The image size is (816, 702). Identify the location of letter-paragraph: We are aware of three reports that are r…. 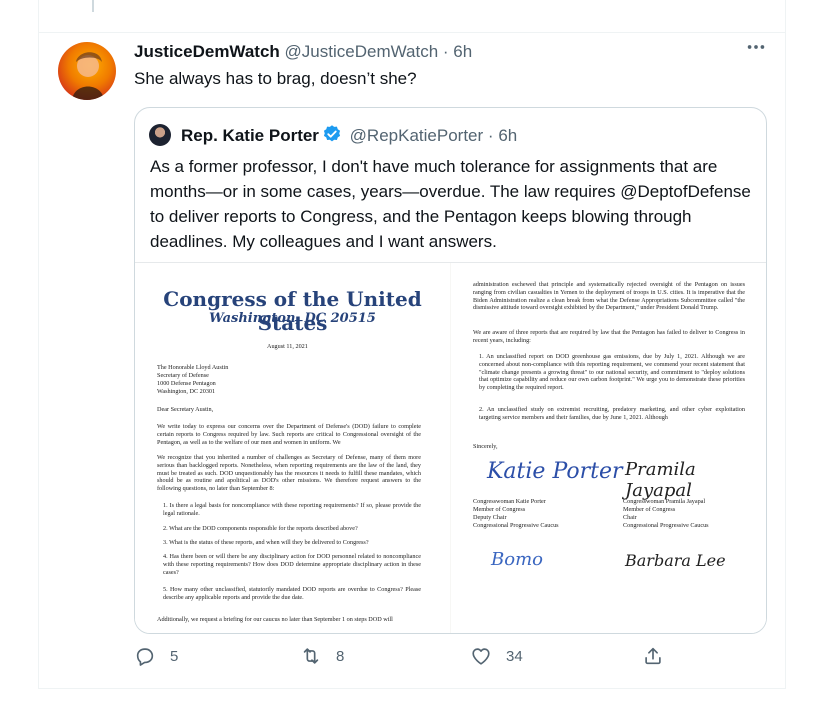
(609, 336).